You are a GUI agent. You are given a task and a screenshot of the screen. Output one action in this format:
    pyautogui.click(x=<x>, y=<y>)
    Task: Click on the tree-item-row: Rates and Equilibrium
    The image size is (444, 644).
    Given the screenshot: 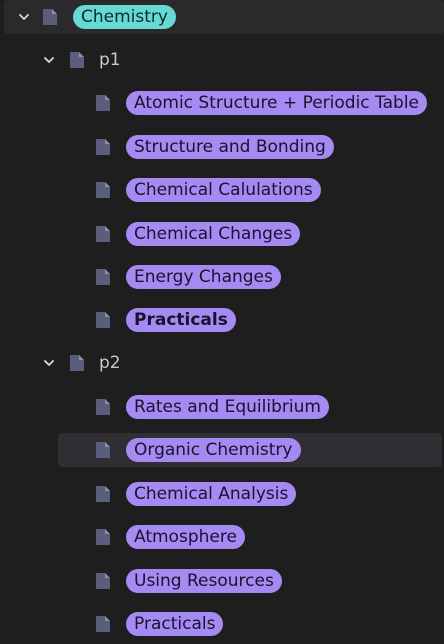 What is the action you would take?
    pyautogui.click(x=222, y=407)
    